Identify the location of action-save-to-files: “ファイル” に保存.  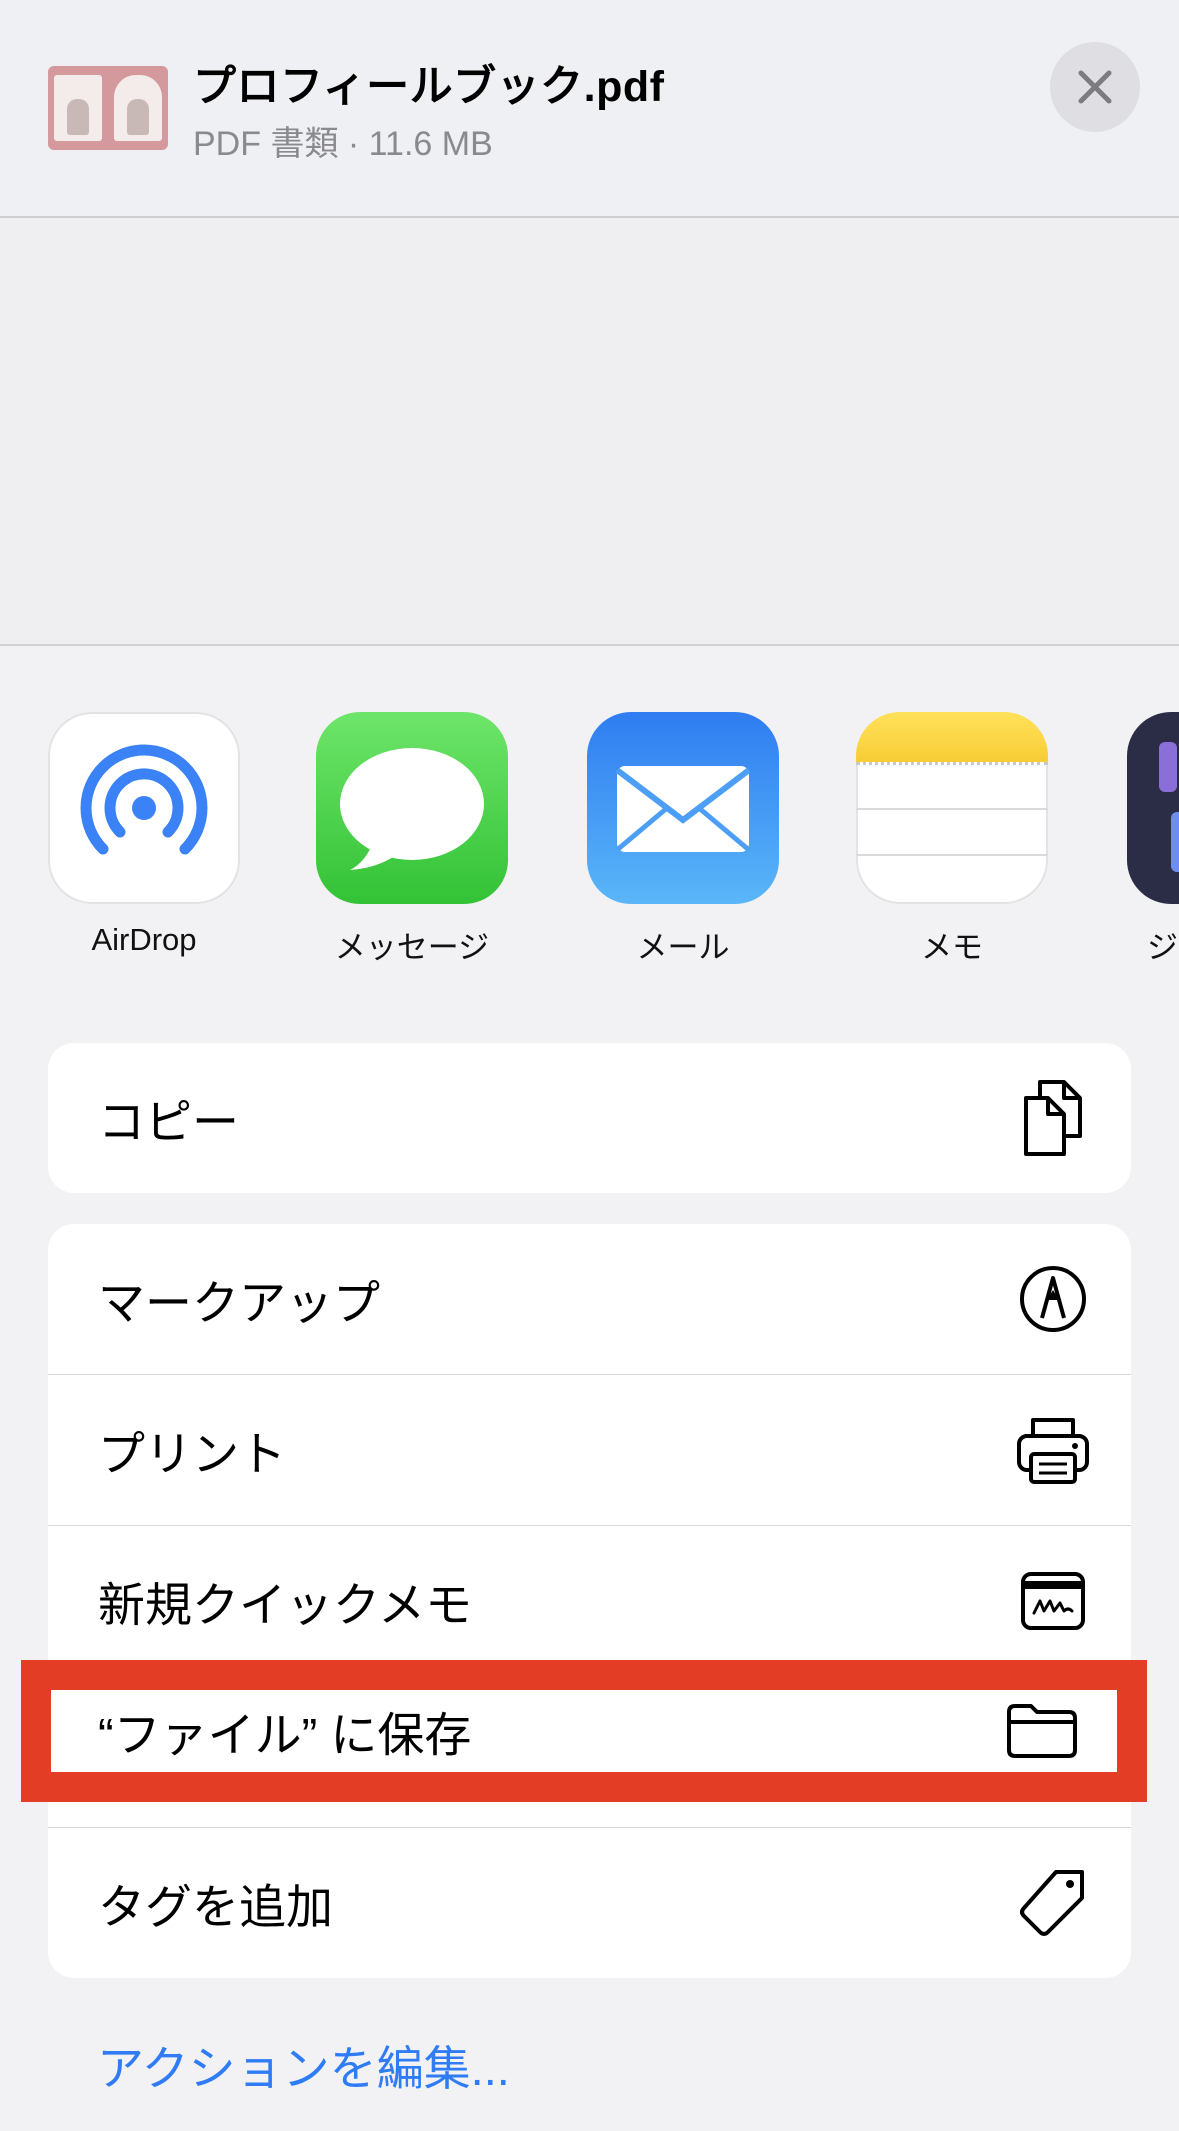
(584, 1731).